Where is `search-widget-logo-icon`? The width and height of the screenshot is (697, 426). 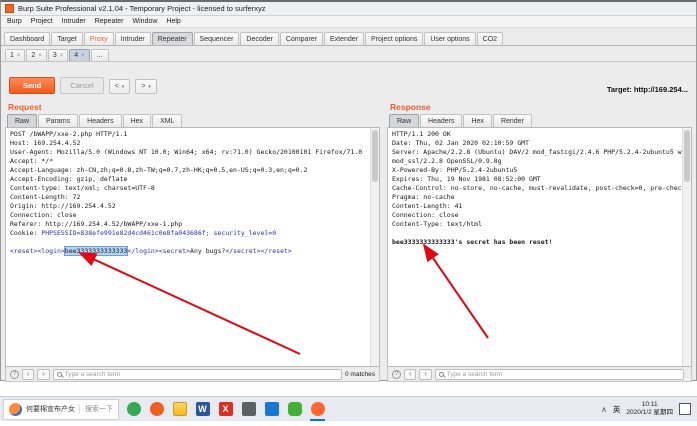 search-widget-logo-icon is located at coordinates (15, 409).